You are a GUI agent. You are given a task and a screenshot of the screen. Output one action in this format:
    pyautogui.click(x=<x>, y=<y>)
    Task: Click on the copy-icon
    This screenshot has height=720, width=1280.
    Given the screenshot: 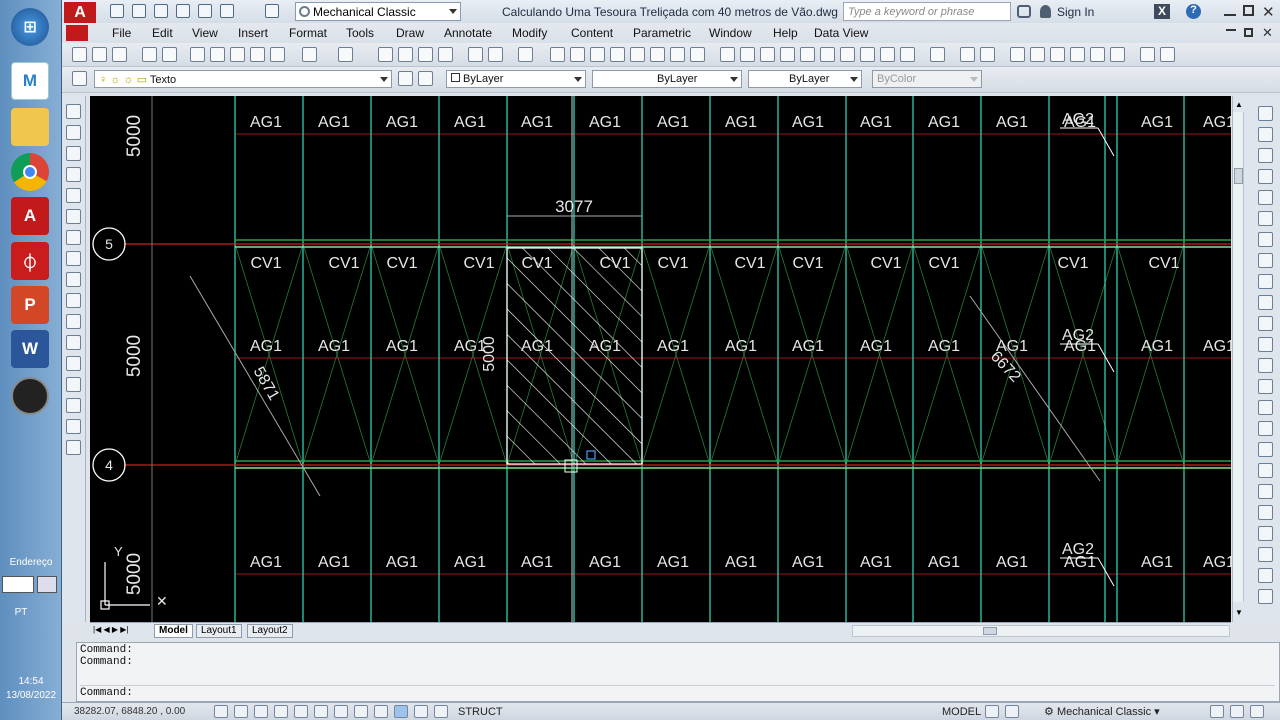 What is the action you would take?
    pyautogui.click(x=217, y=54)
    